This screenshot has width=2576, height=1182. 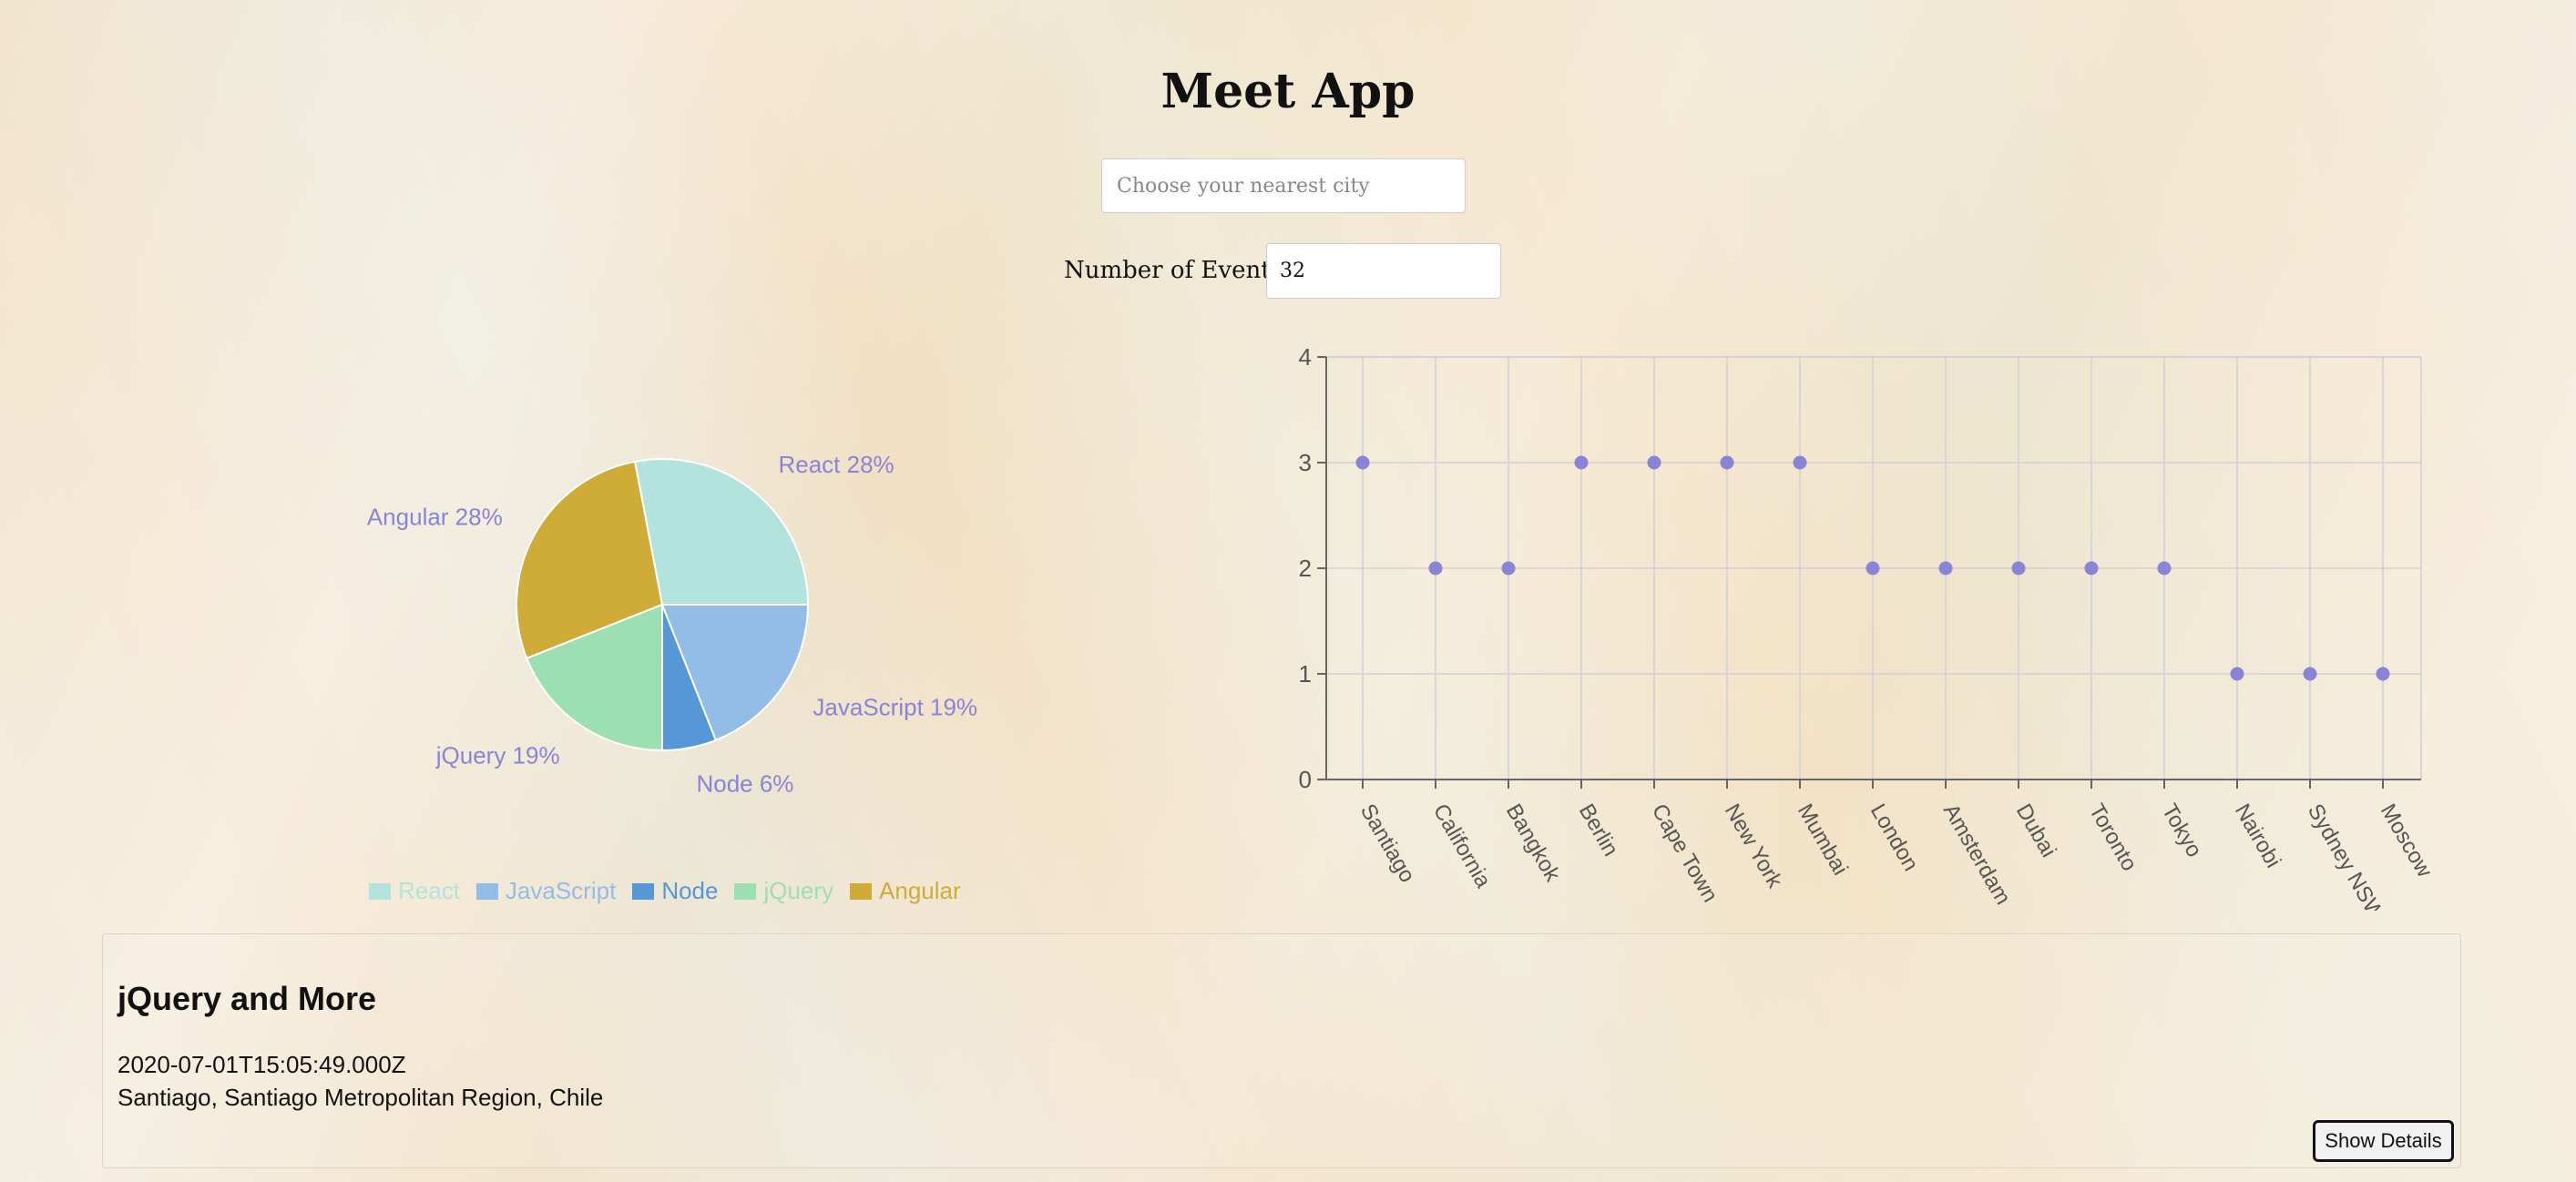 What do you see at coordinates (561, 890) in the screenshot?
I see `legend-label-javascript: JavaScript` at bounding box center [561, 890].